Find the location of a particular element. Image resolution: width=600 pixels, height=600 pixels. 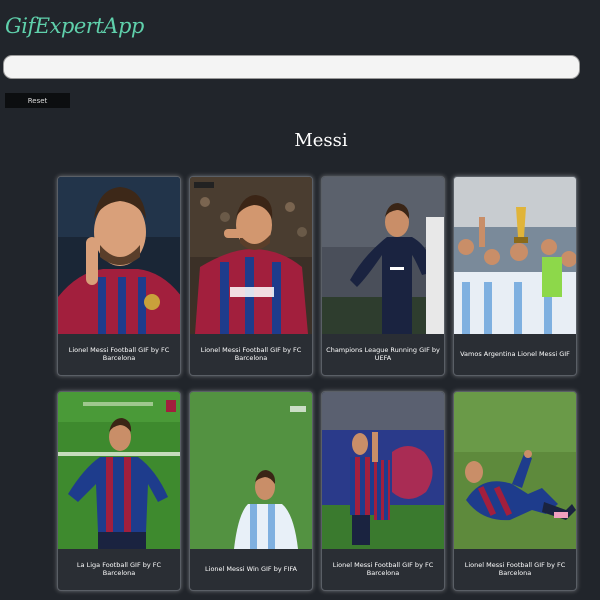

gif-card: La Liga Football GIF by FC Barcelona is located at coordinates (119, 491).